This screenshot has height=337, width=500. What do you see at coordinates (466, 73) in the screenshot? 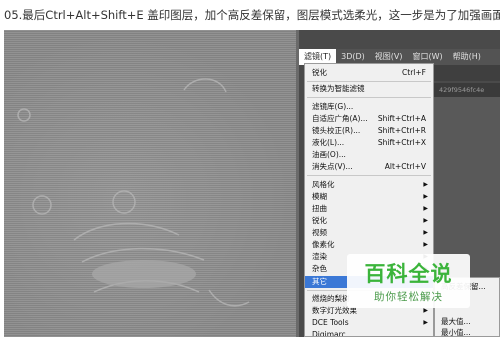
I see `options-bar` at bounding box center [466, 73].